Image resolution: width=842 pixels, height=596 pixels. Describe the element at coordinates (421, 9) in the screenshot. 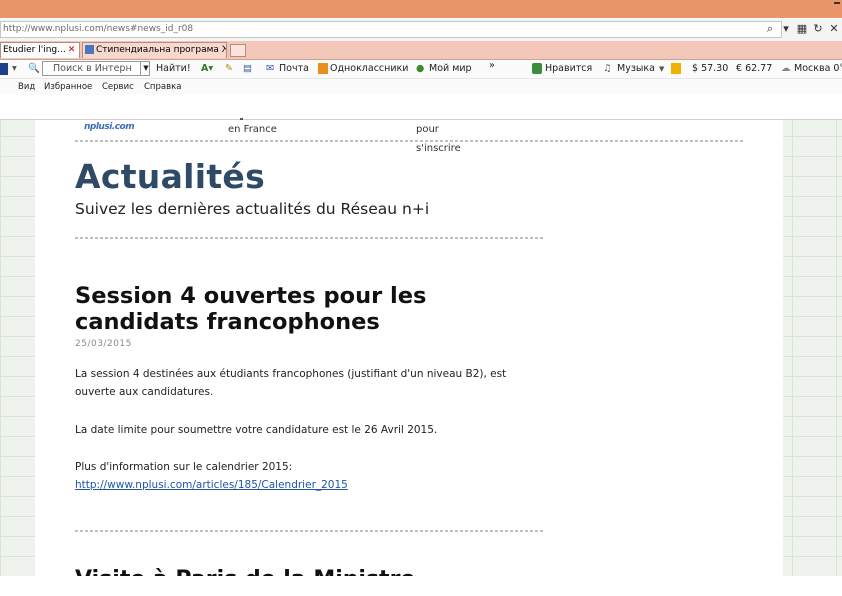

I see `window-titlebar` at that location.